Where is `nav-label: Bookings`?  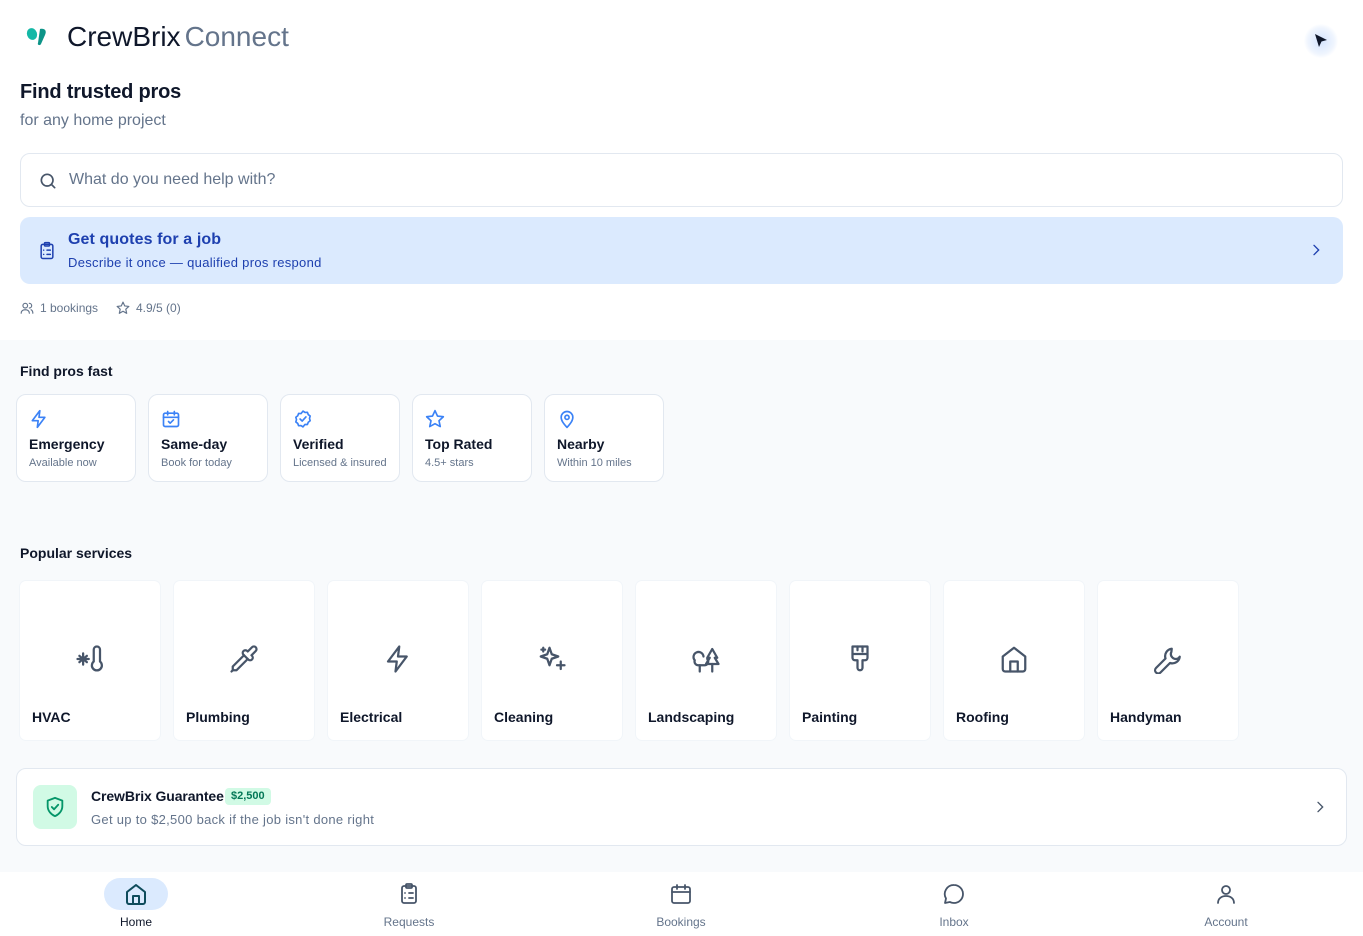
nav-label: Bookings is located at coordinates (681, 922).